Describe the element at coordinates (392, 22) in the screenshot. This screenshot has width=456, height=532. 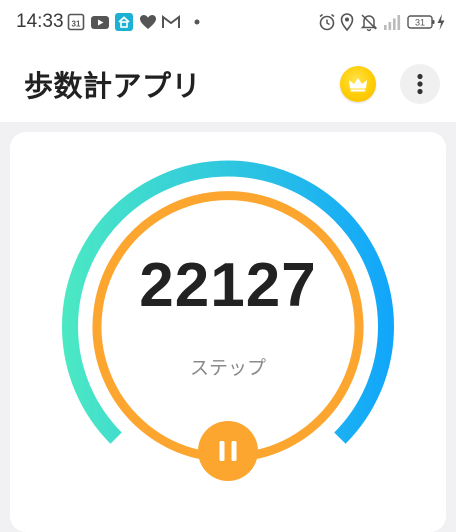
I see `signal-icon` at that location.